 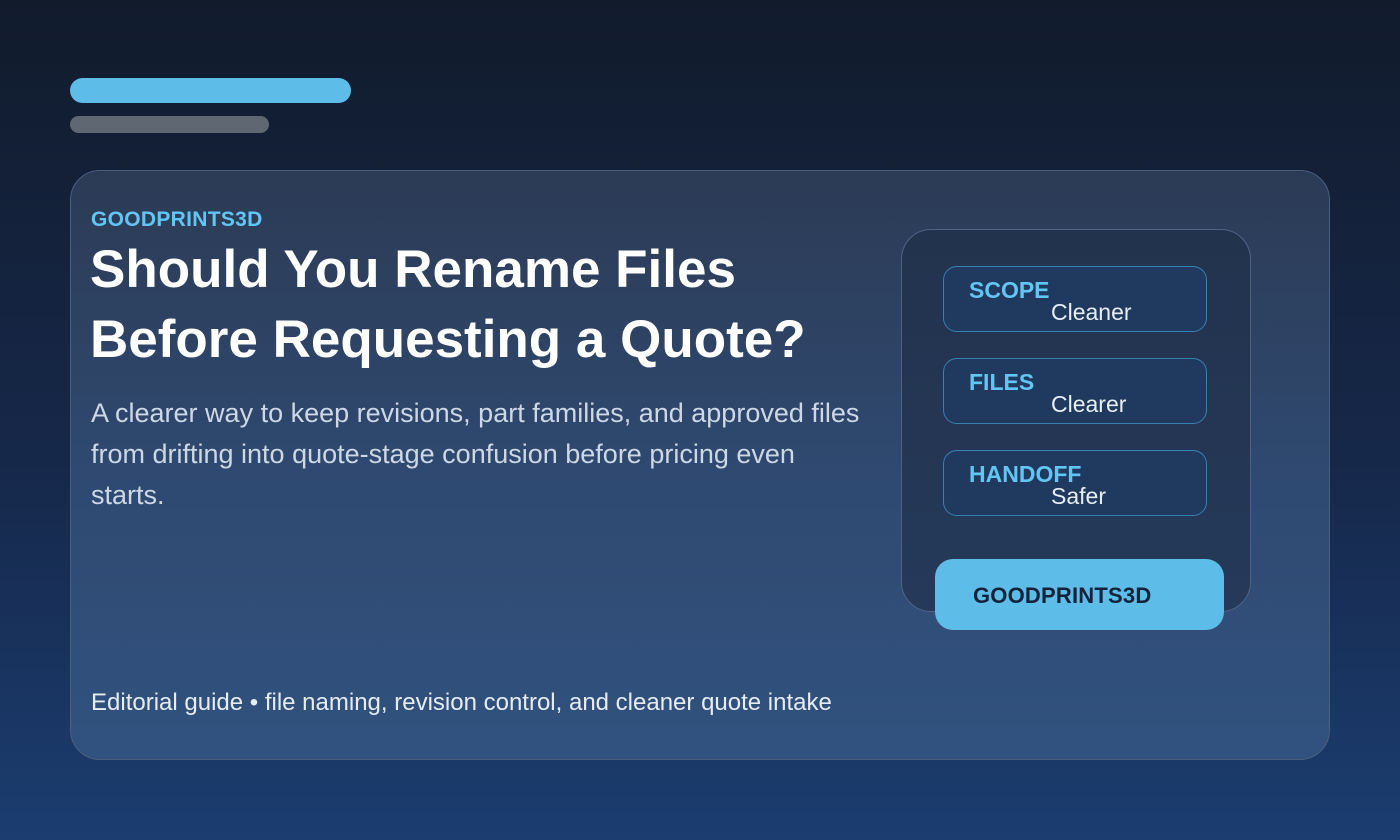 I want to click on summary-row-label: FILES, so click(x=1002, y=382).